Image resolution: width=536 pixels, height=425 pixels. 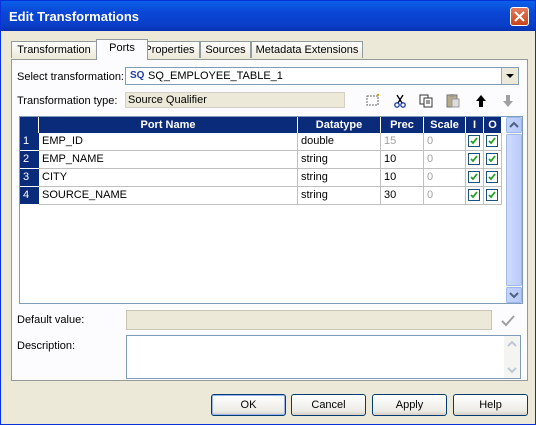 I want to click on description-scrollbar, so click(x=512, y=357).